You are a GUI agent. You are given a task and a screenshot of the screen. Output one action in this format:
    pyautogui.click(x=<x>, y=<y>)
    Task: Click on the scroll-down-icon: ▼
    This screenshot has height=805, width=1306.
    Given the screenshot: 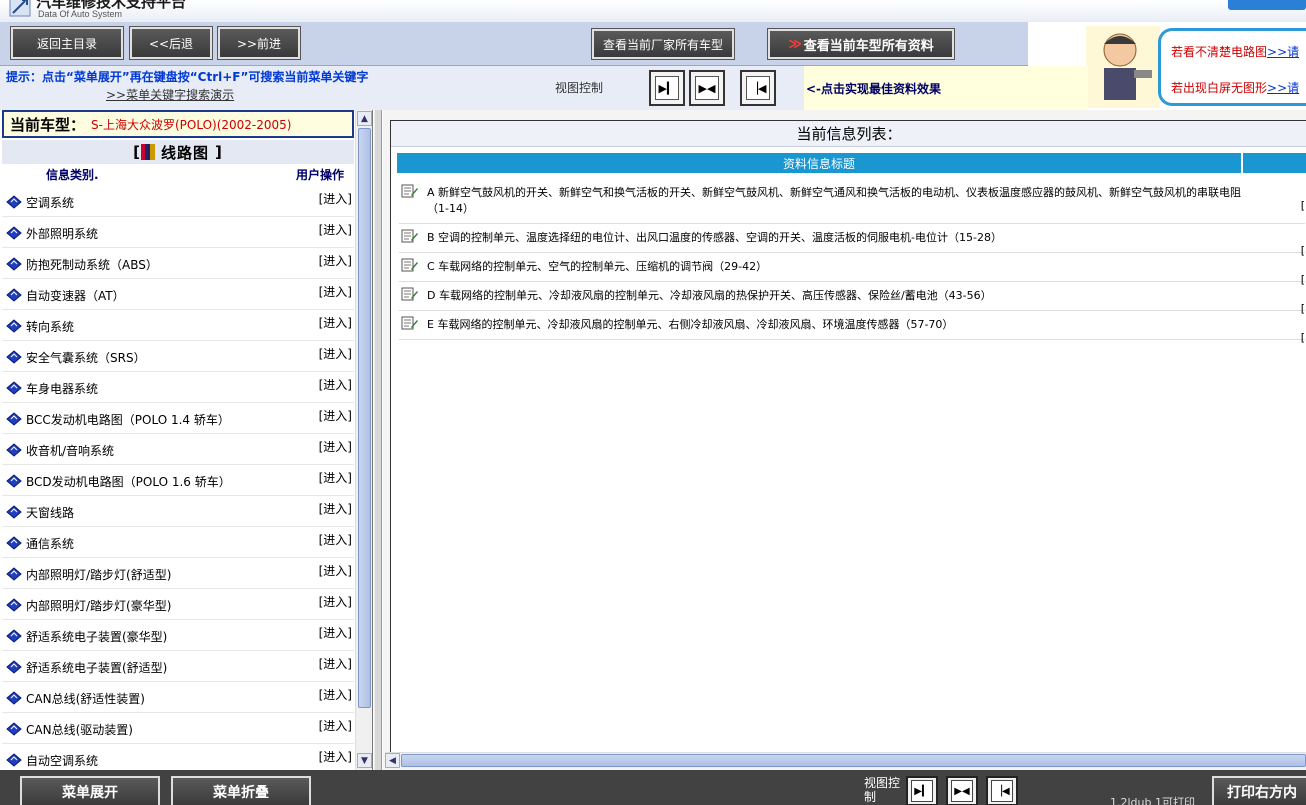 What is the action you would take?
    pyautogui.click(x=364, y=760)
    